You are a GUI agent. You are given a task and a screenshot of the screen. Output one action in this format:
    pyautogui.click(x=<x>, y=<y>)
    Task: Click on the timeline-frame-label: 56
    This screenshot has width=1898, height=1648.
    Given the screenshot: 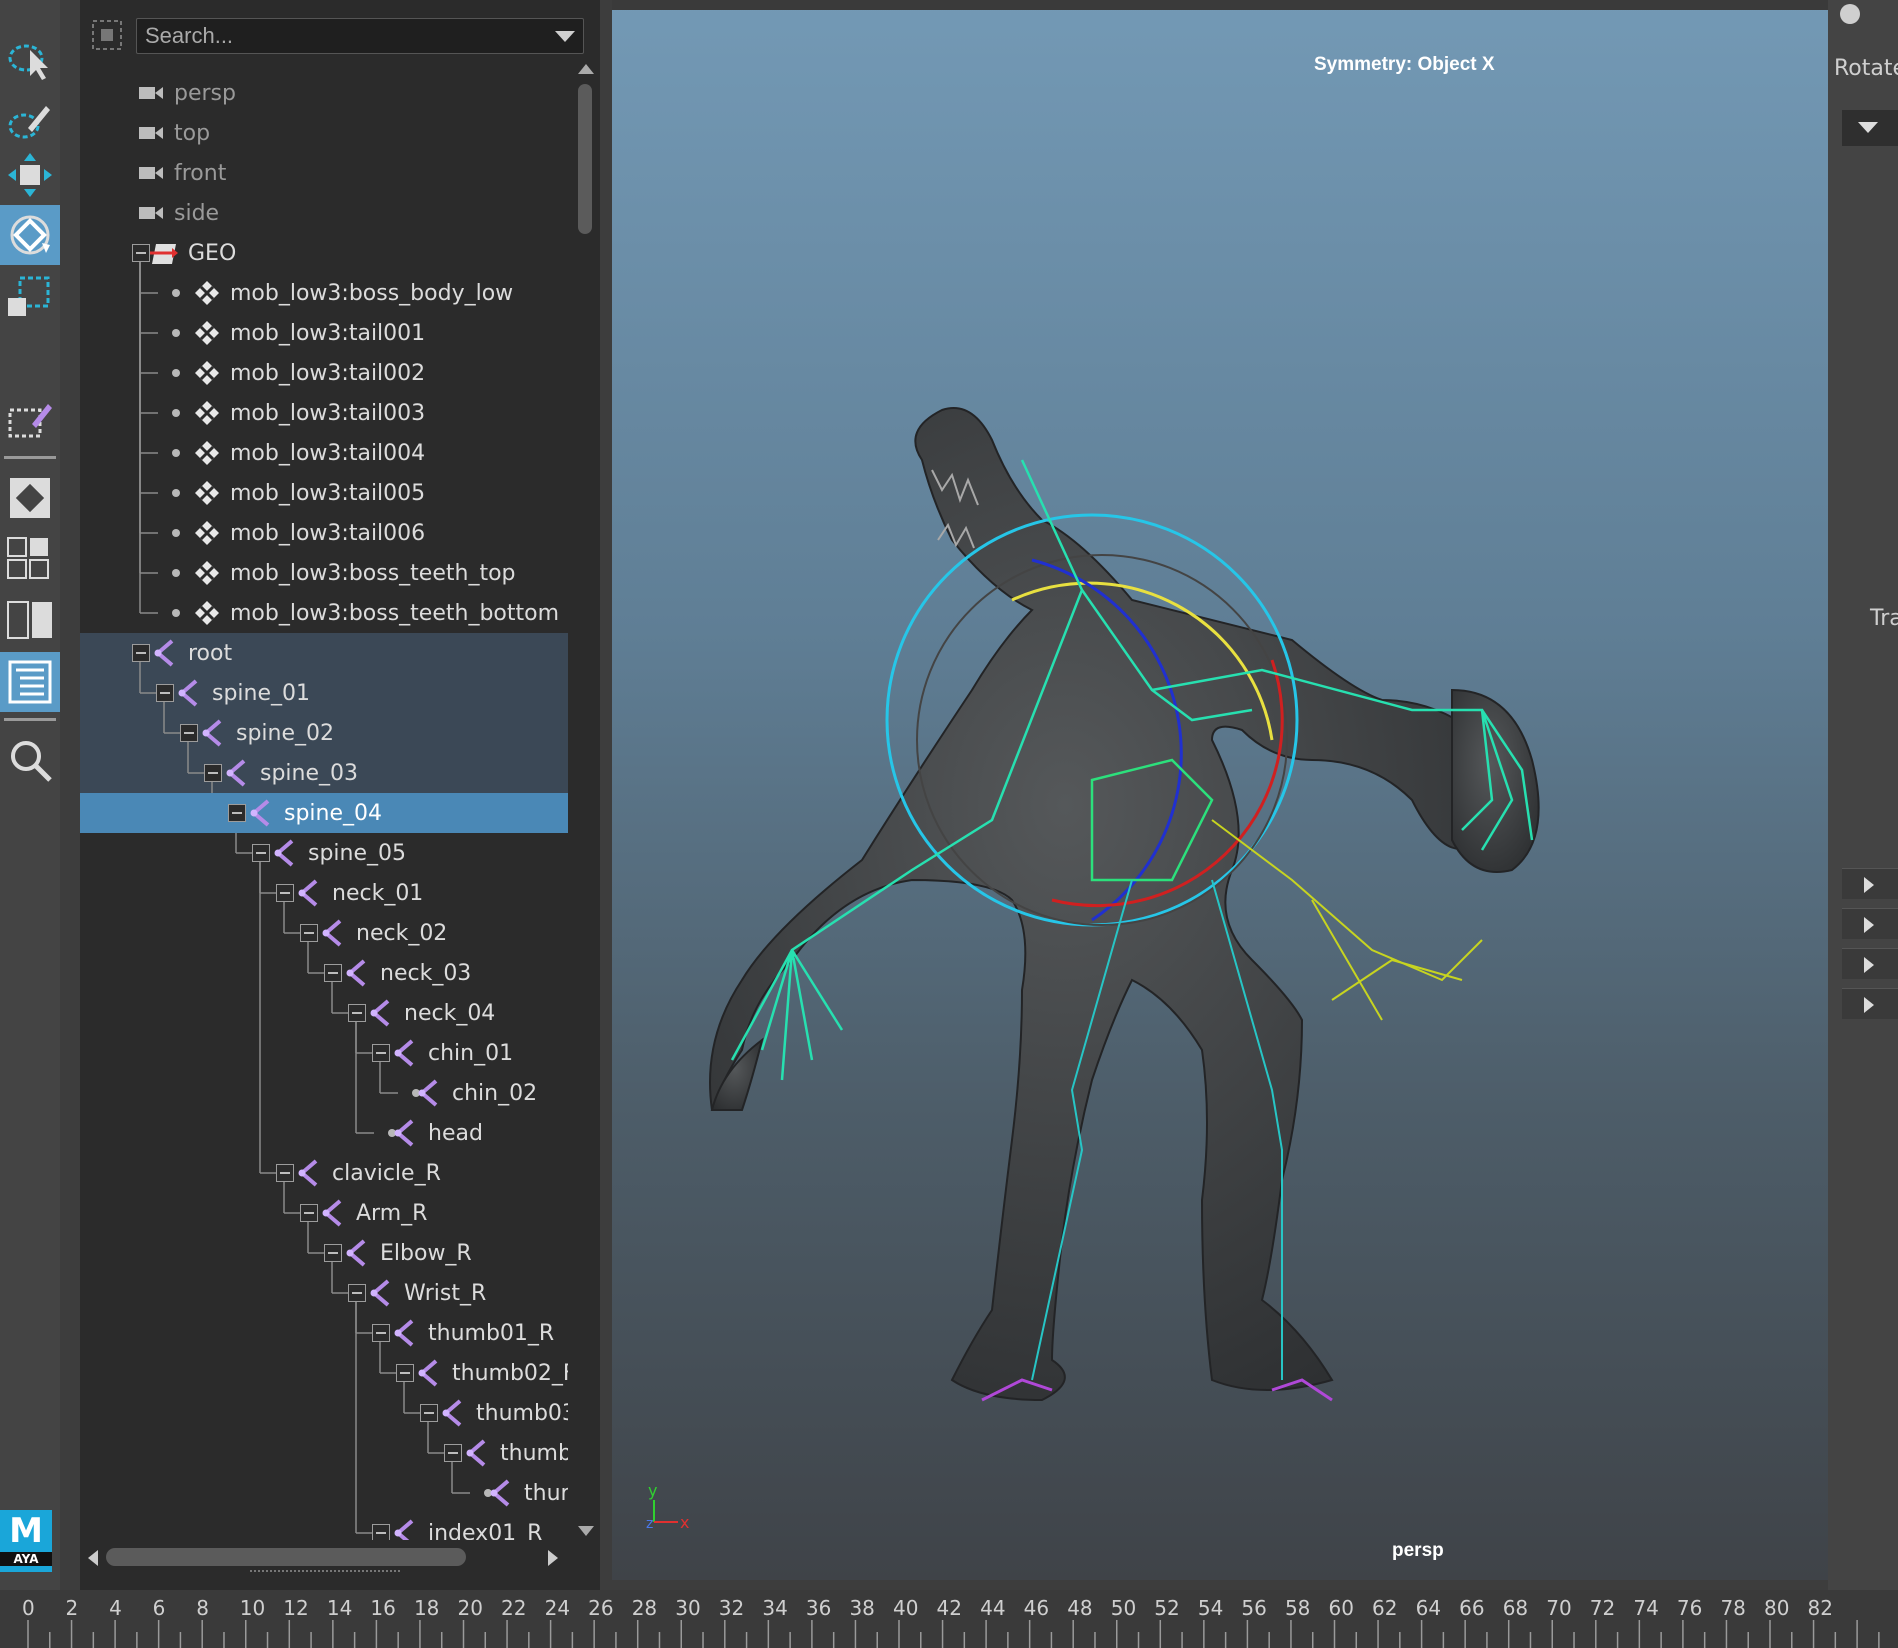 What is the action you would take?
    pyautogui.click(x=1254, y=1608)
    